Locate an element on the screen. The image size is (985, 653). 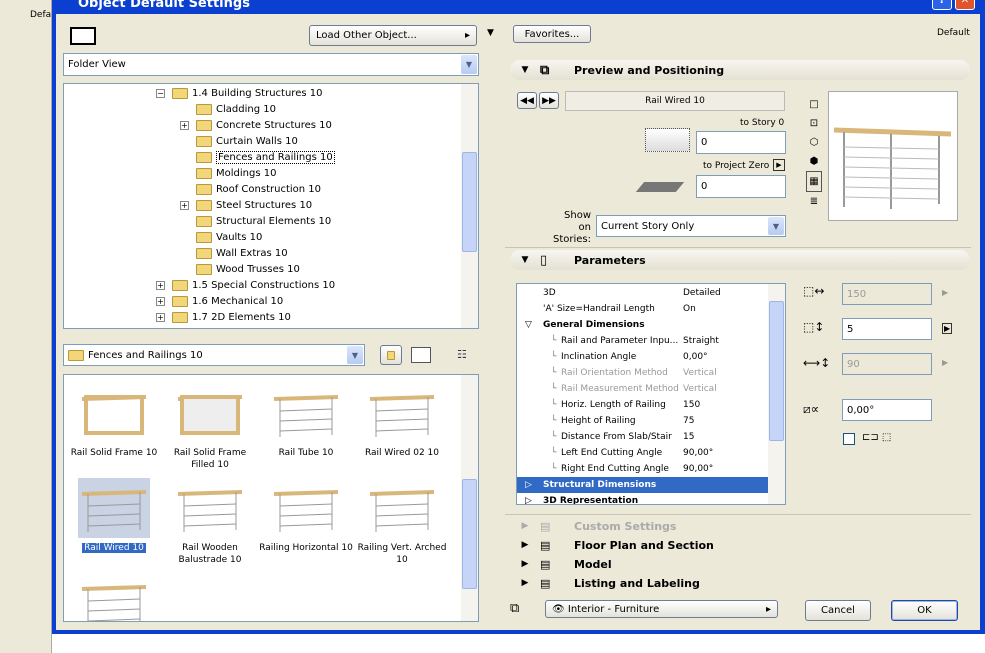
section-view-icon: ⊡ is located at coordinates (814, 123).